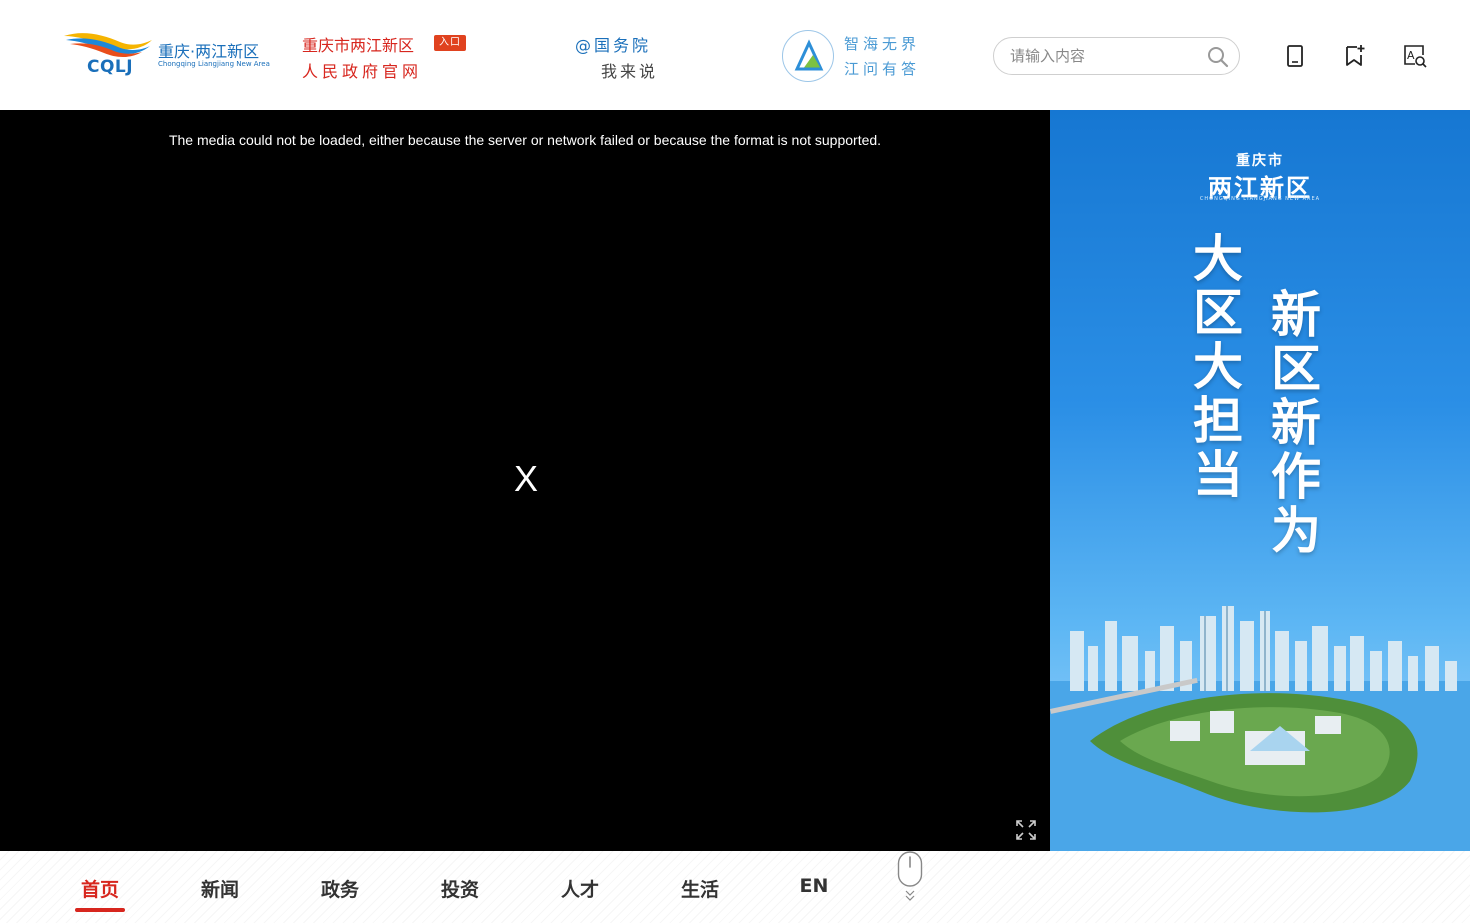 The height and width of the screenshot is (923, 1470). Describe the element at coordinates (735, 887) in the screenshot. I see `main-nav: 首页 新闻 政务 投资 人才 生活 EN` at that location.